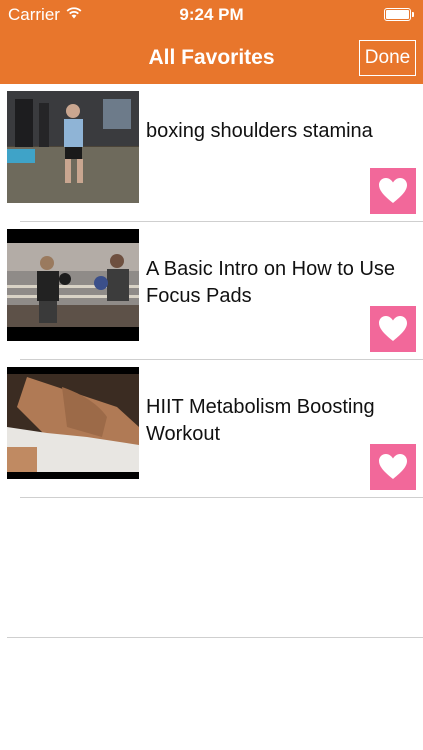  What do you see at coordinates (399, 14) in the screenshot?
I see `battery-icon` at bounding box center [399, 14].